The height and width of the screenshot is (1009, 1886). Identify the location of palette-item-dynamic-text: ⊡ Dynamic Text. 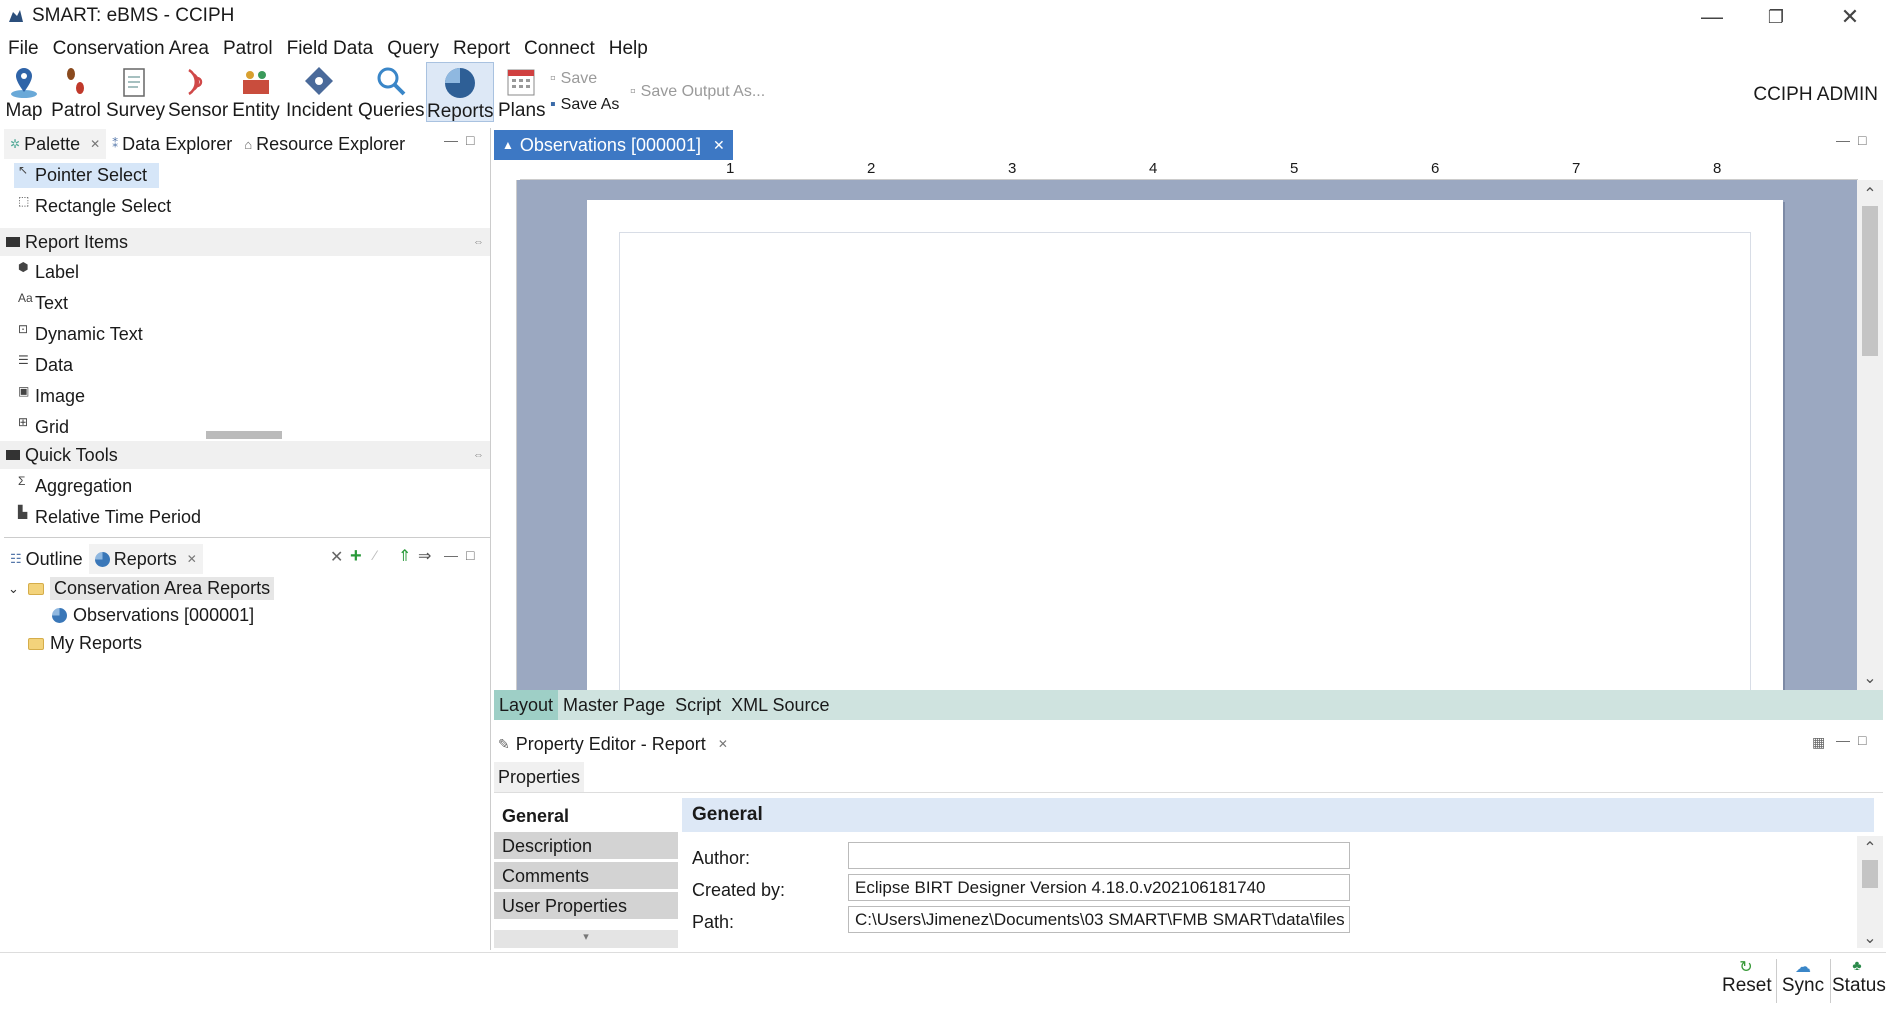
(80, 333).